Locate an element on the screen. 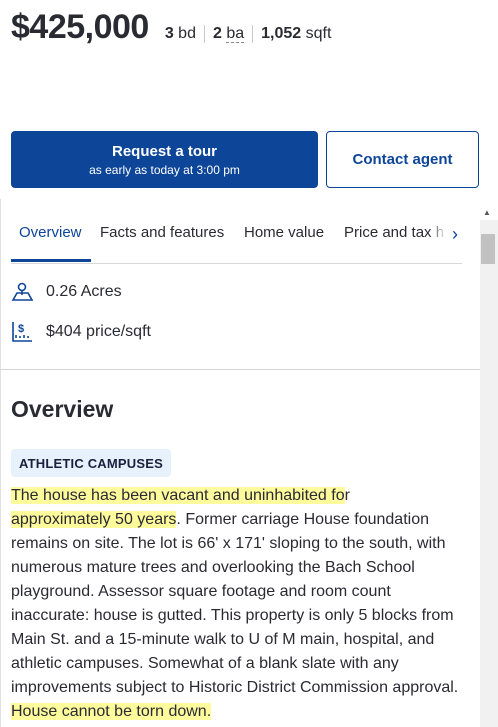  request-tour-label: Request a tour is located at coordinates (164, 151).